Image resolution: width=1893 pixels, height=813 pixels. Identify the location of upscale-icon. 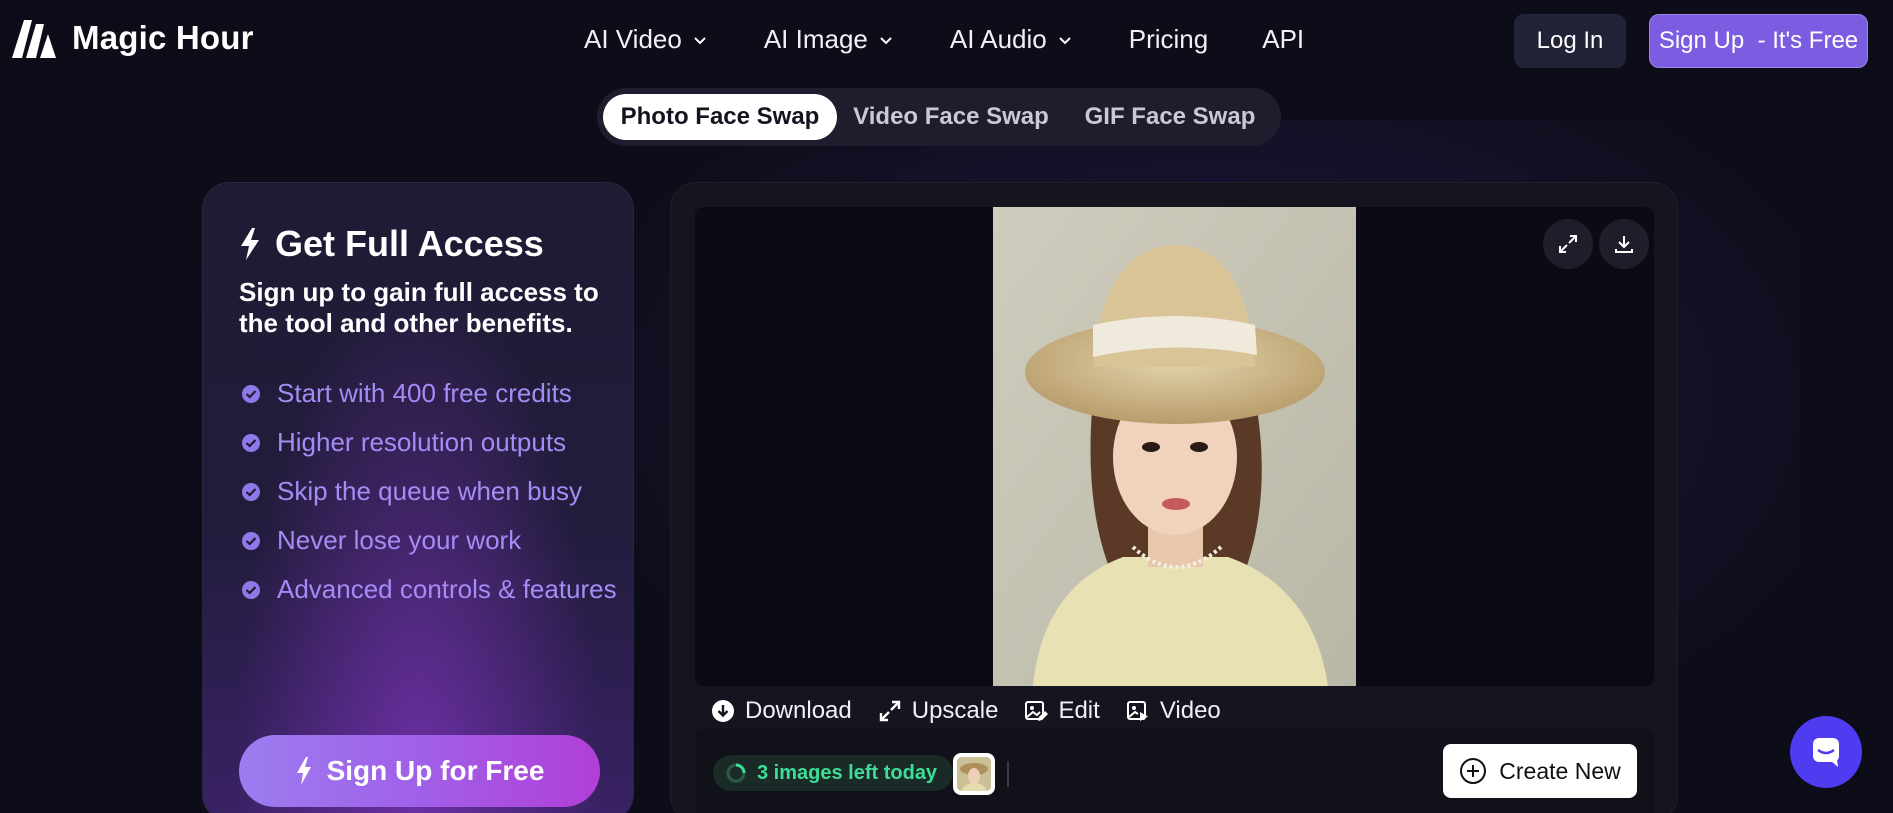
(889, 711).